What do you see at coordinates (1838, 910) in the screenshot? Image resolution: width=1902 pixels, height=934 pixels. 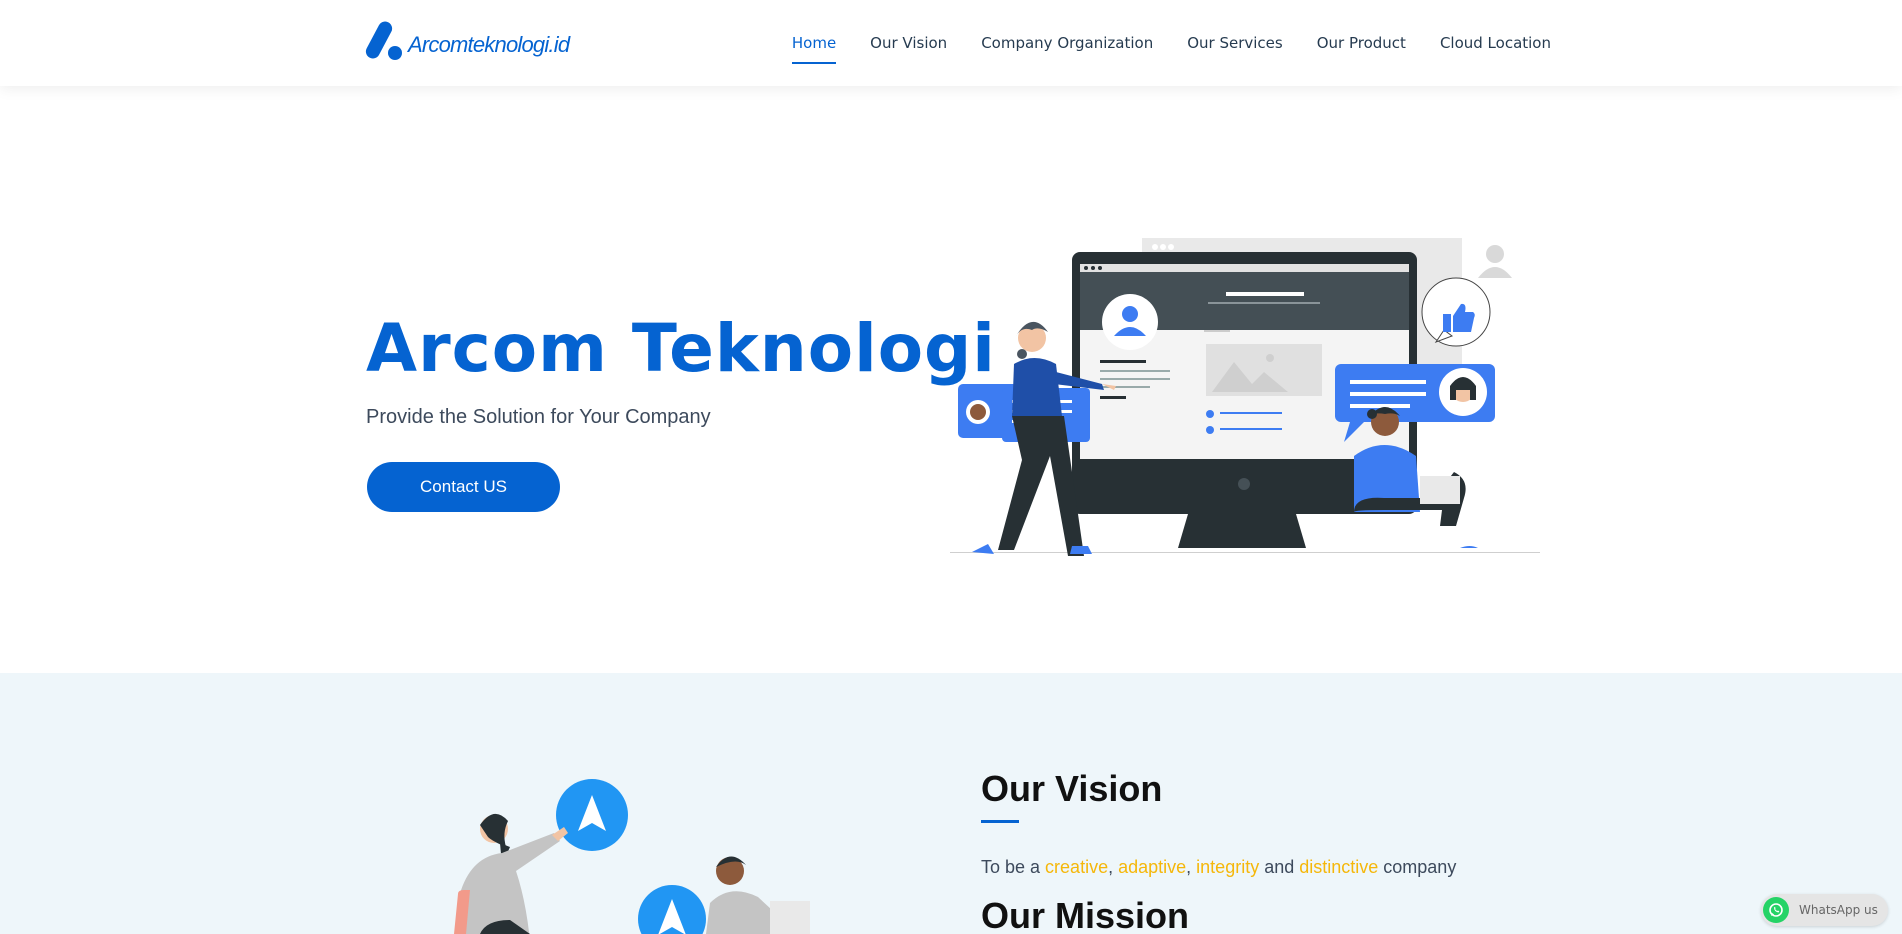 I see `whatsapp-label: WhatsApp us` at bounding box center [1838, 910].